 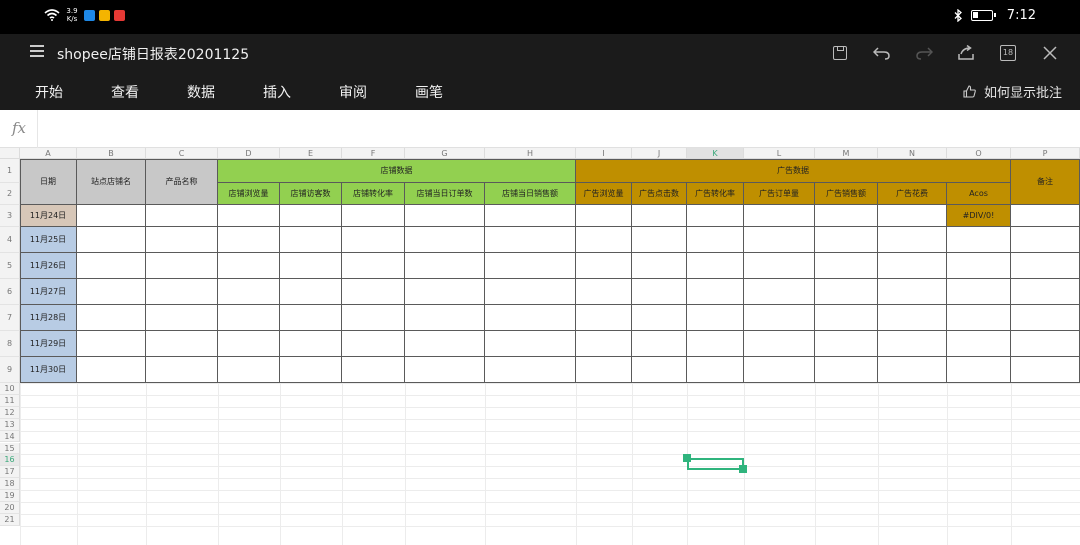 What do you see at coordinates (604, 194) in the screenshot?
I see `ad-subheader: 广告浏览量` at bounding box center [604, 194].